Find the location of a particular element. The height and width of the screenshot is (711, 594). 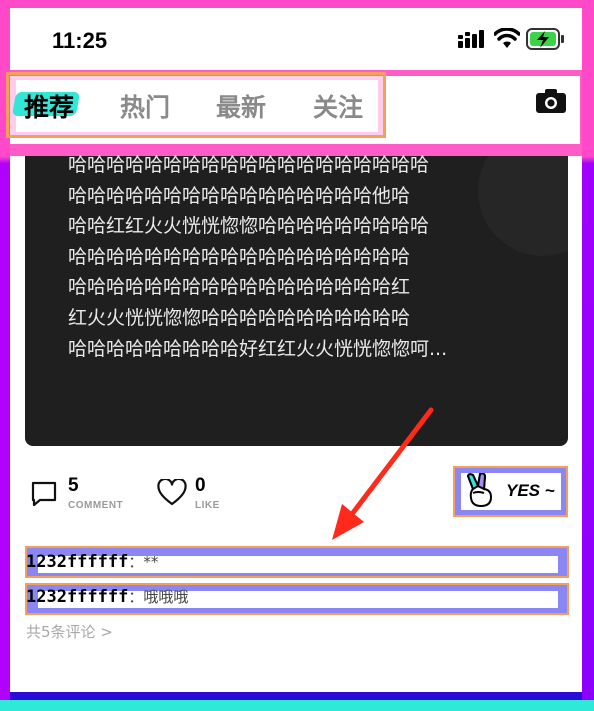

overlay-top-border is located at coordinates (297, 4).